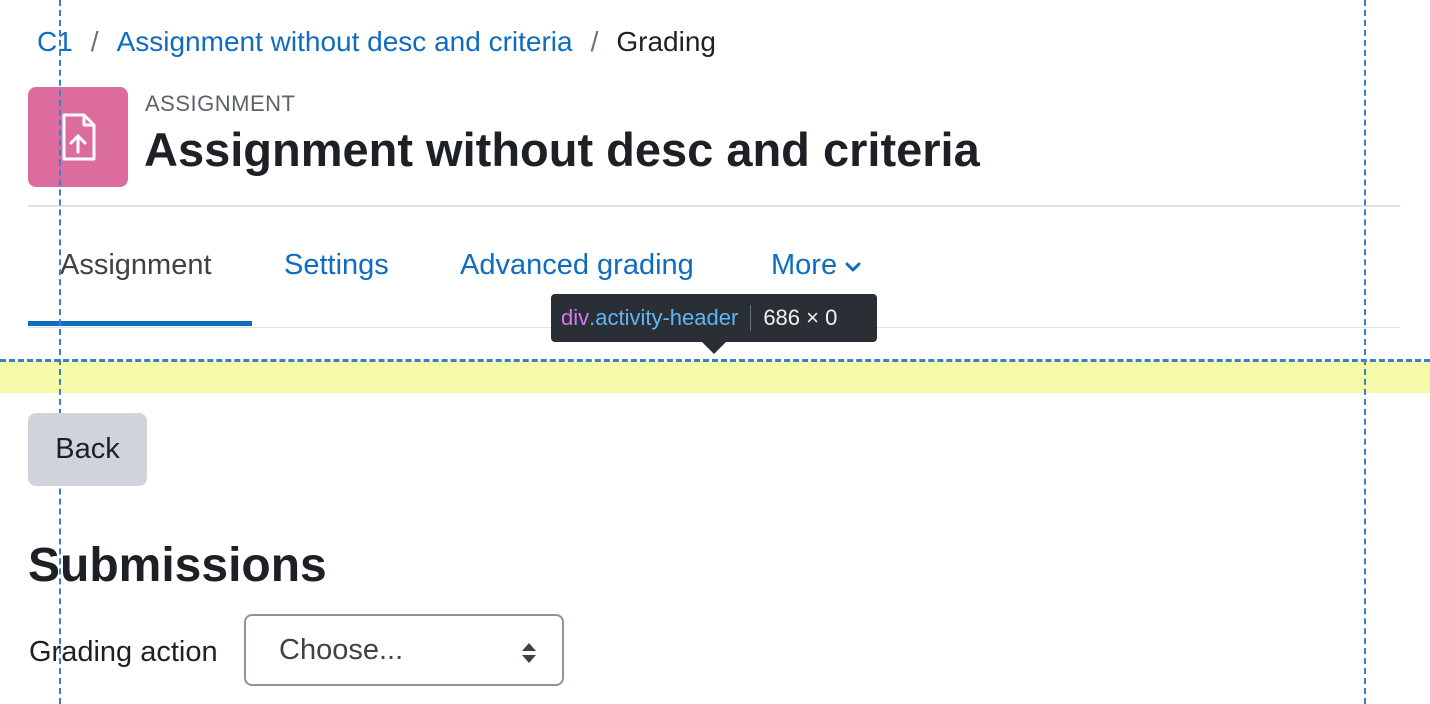 The image size is (1430, 704). Describe the element at coordinates (714, 348) in the screenshot. I see `tooltip-arrow` at that location.